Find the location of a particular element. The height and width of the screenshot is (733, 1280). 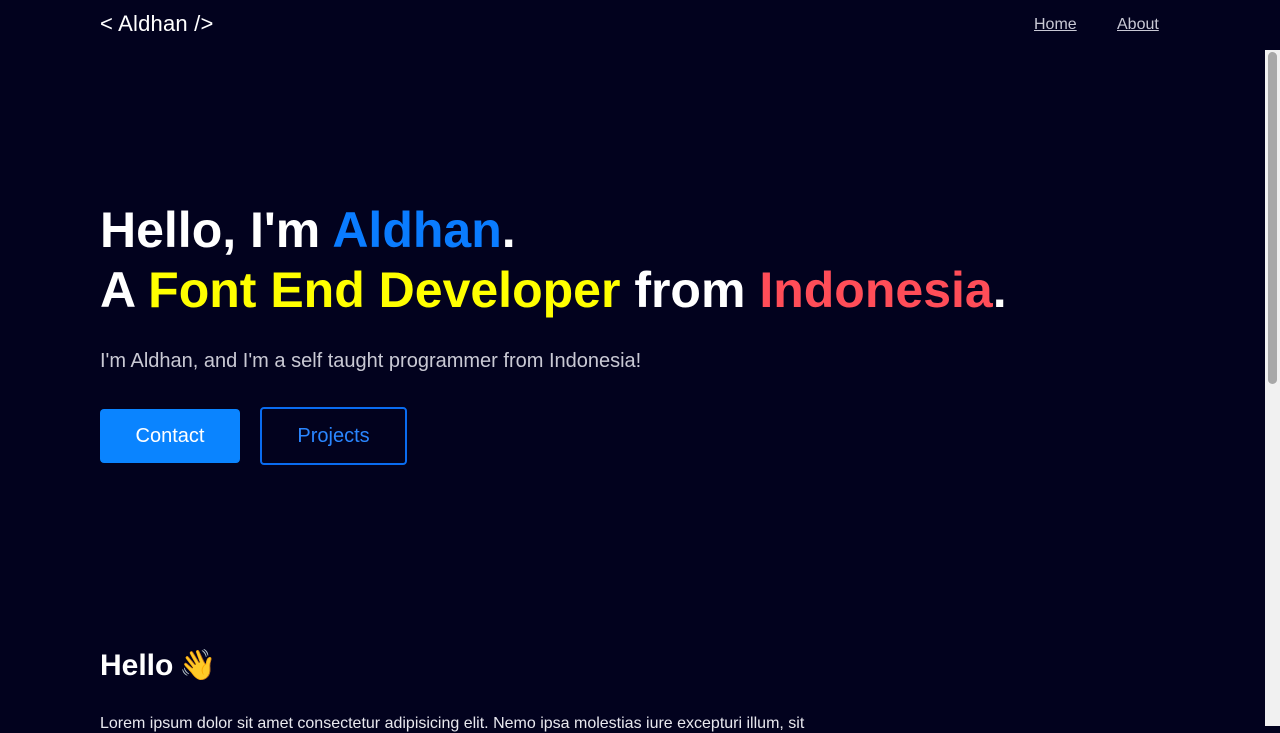

scrollbar-thumb is located at coordinates (1272, 218).